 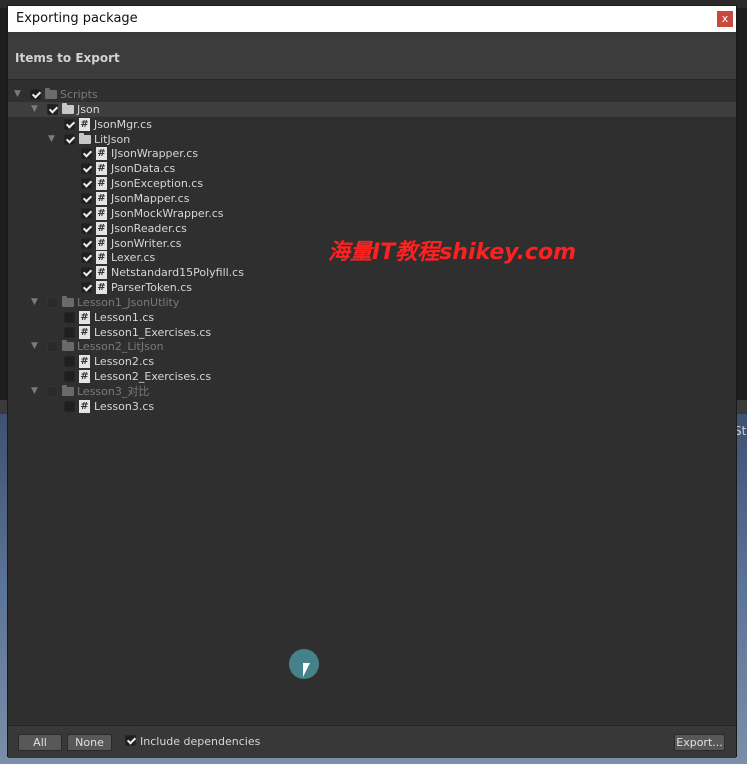 What do you see at coordinates (372, 302) in the screenshot?
I see `tree-folder-row: ▼ Lesson1_JsonUtlity` at bounding box center [372, 302].